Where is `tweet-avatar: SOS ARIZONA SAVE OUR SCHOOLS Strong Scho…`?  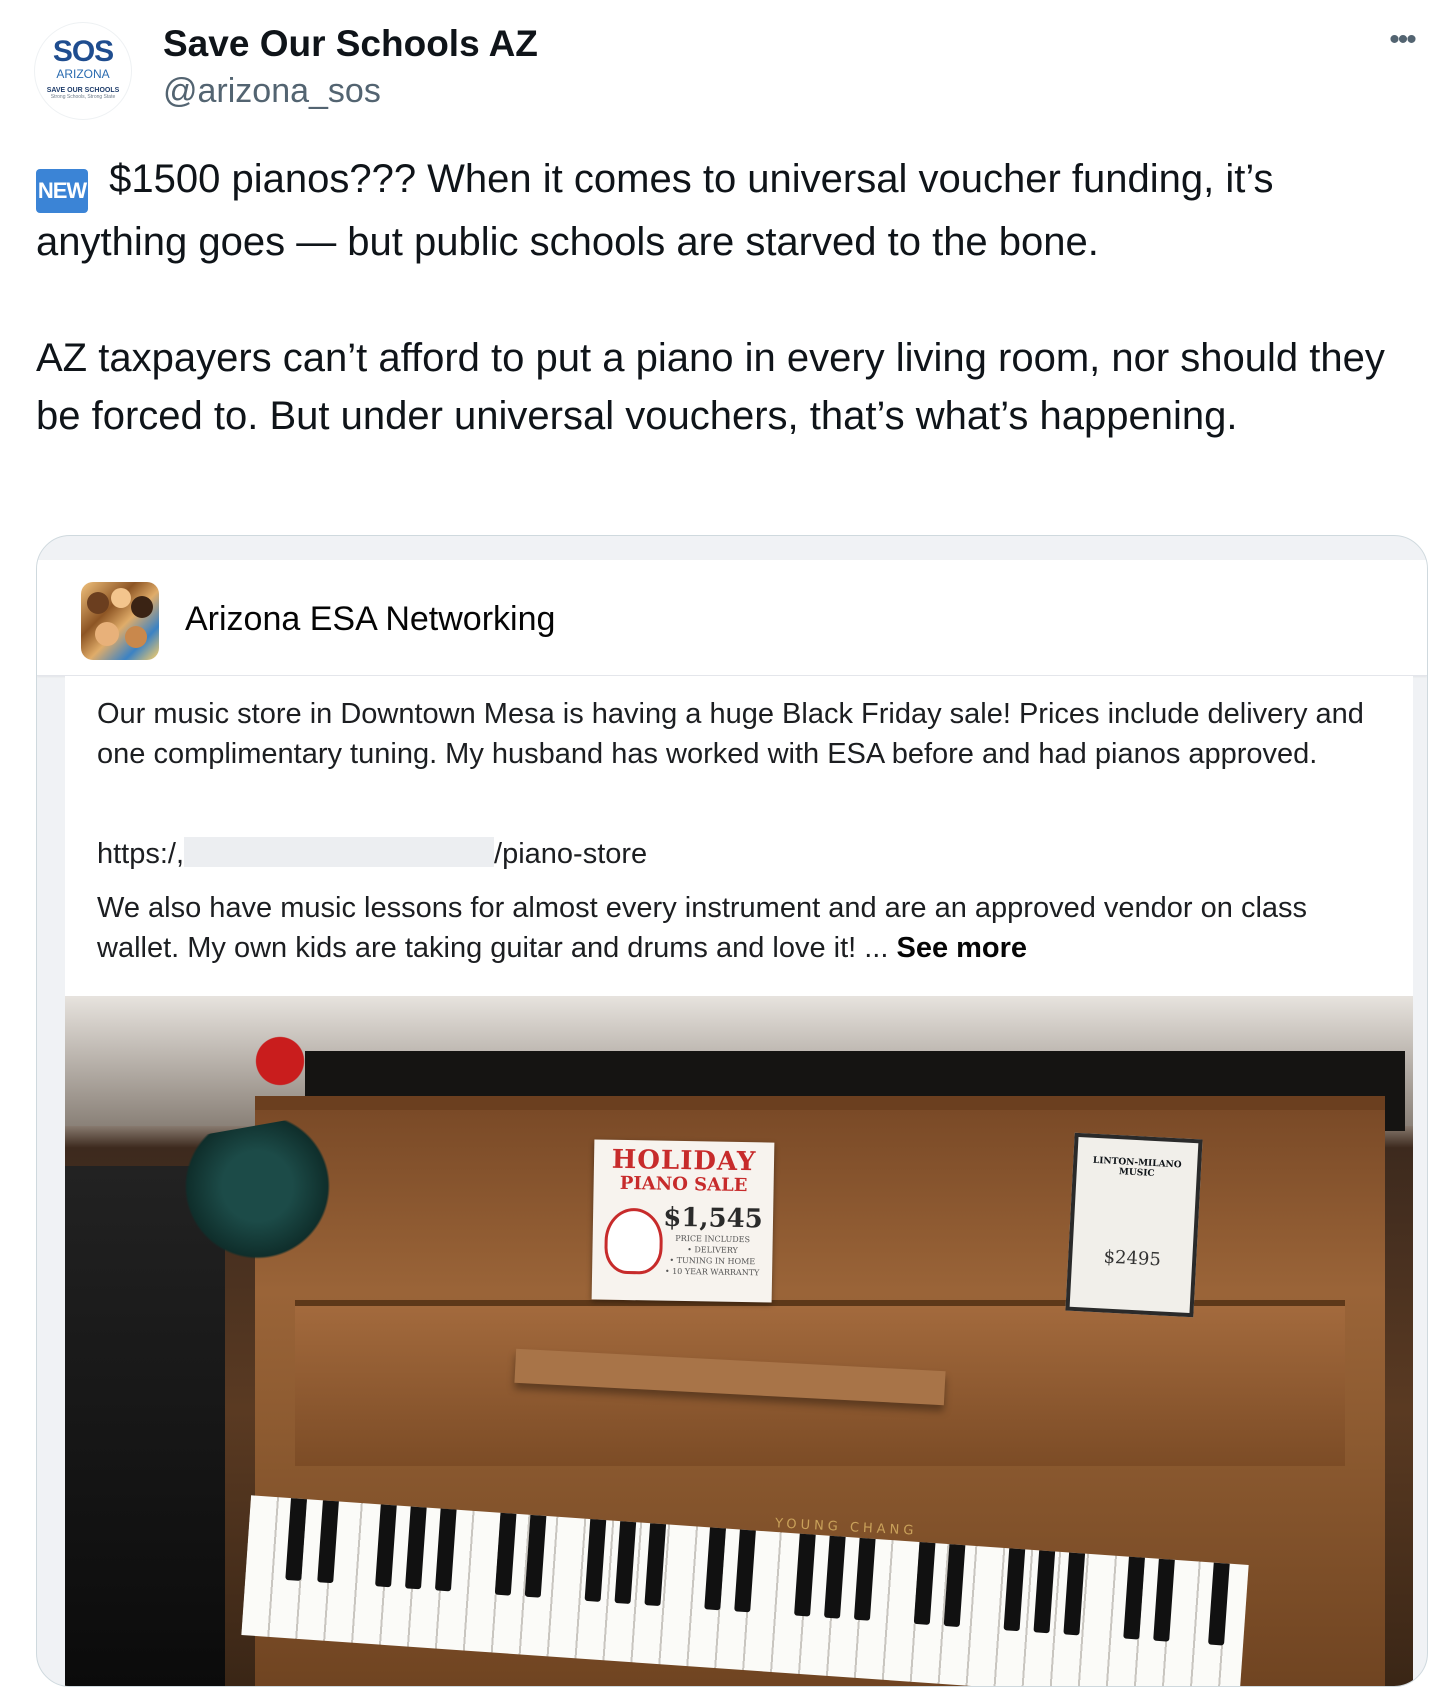
tweet-avatar: SOS ARIZONA SAVE OUR SCHOOLS Strong Scho… is located at coordinates (83, 71).